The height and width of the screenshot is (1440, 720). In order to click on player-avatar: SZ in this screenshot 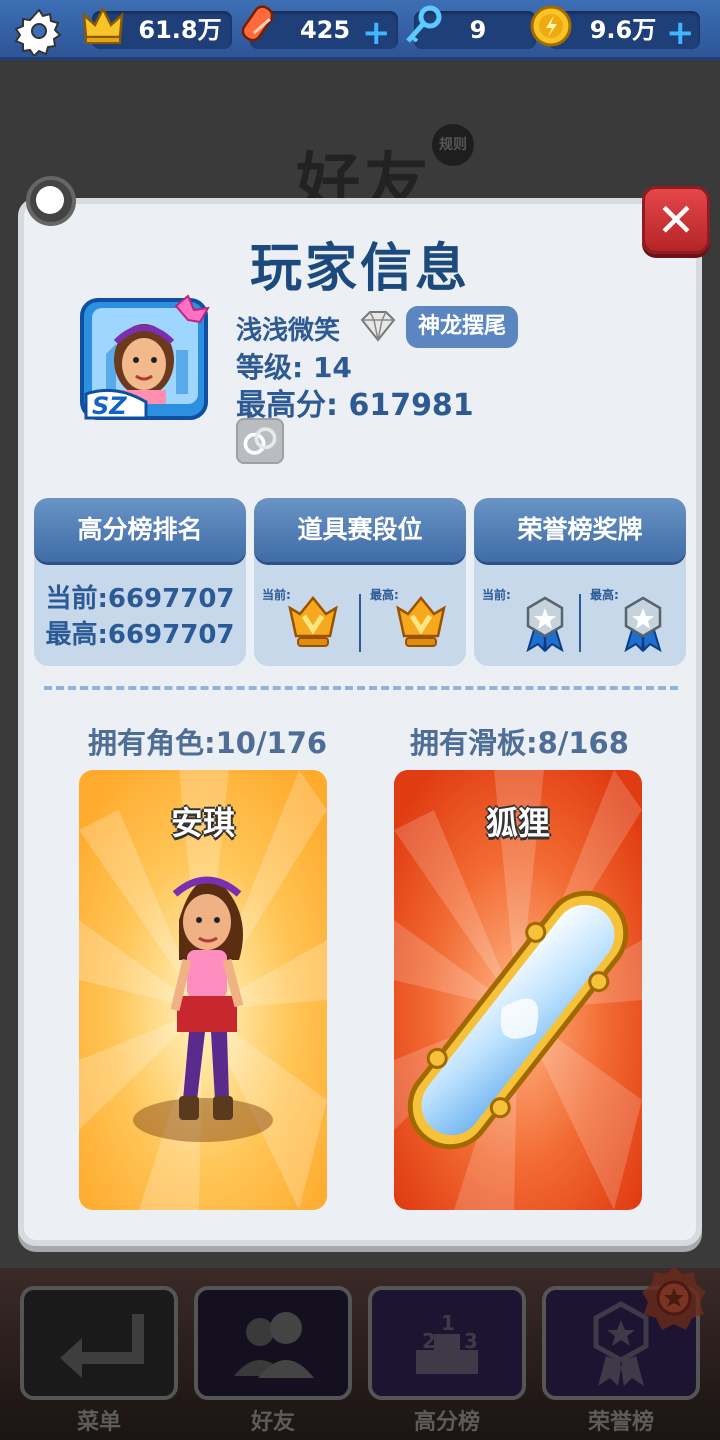, I will do `click(146, 359)`.